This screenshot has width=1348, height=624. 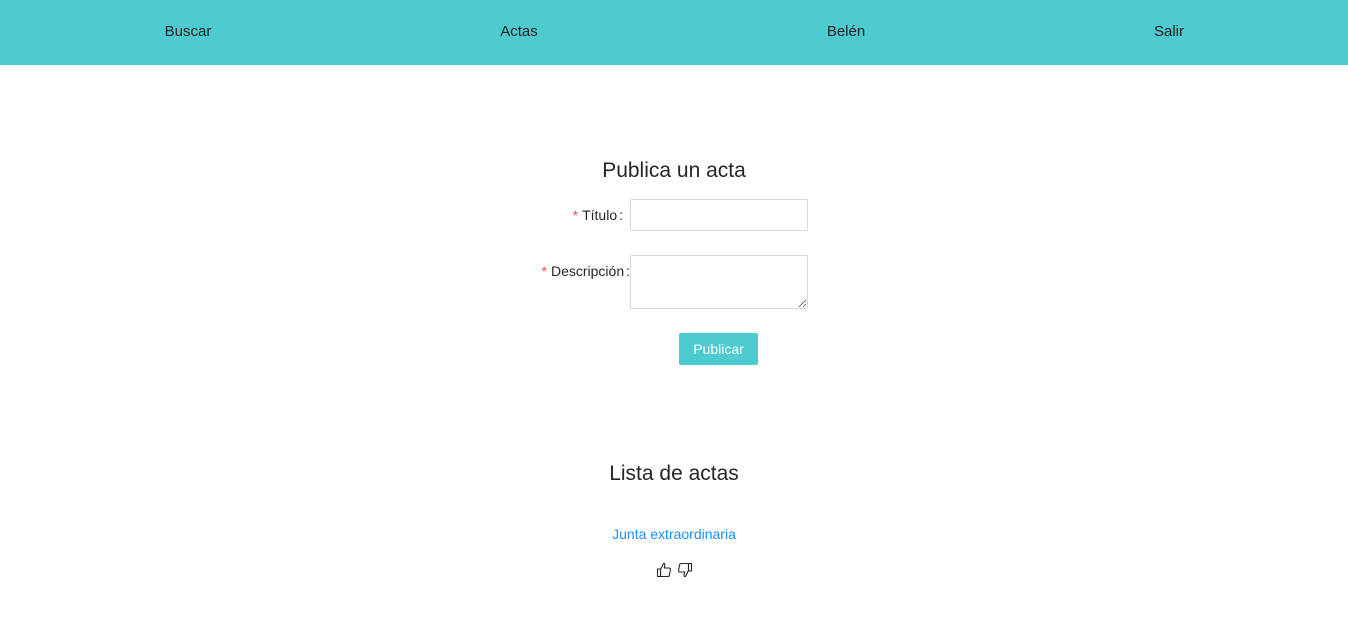 I want to click on actas-list-title: Lista de actas, so click(x=674, y=473).